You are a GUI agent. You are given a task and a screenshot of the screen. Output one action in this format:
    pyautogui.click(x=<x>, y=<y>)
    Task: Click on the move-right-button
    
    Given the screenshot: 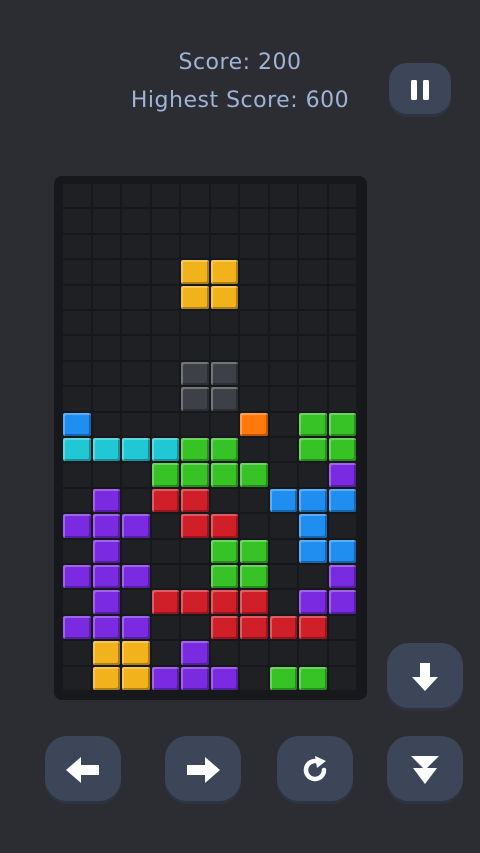 What is the action you would take?
    pyautogui.click(x=203, y=770)
    